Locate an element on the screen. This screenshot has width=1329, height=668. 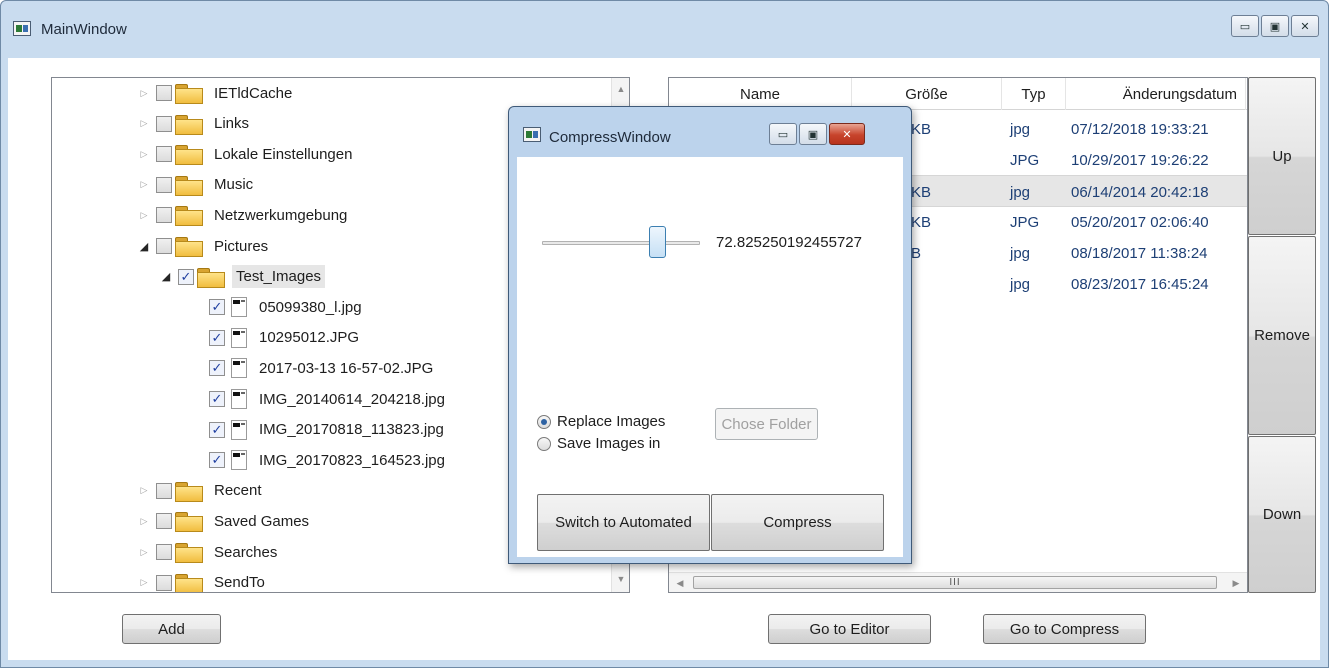
compress-button: Compress is located at coordinates (797, 522).